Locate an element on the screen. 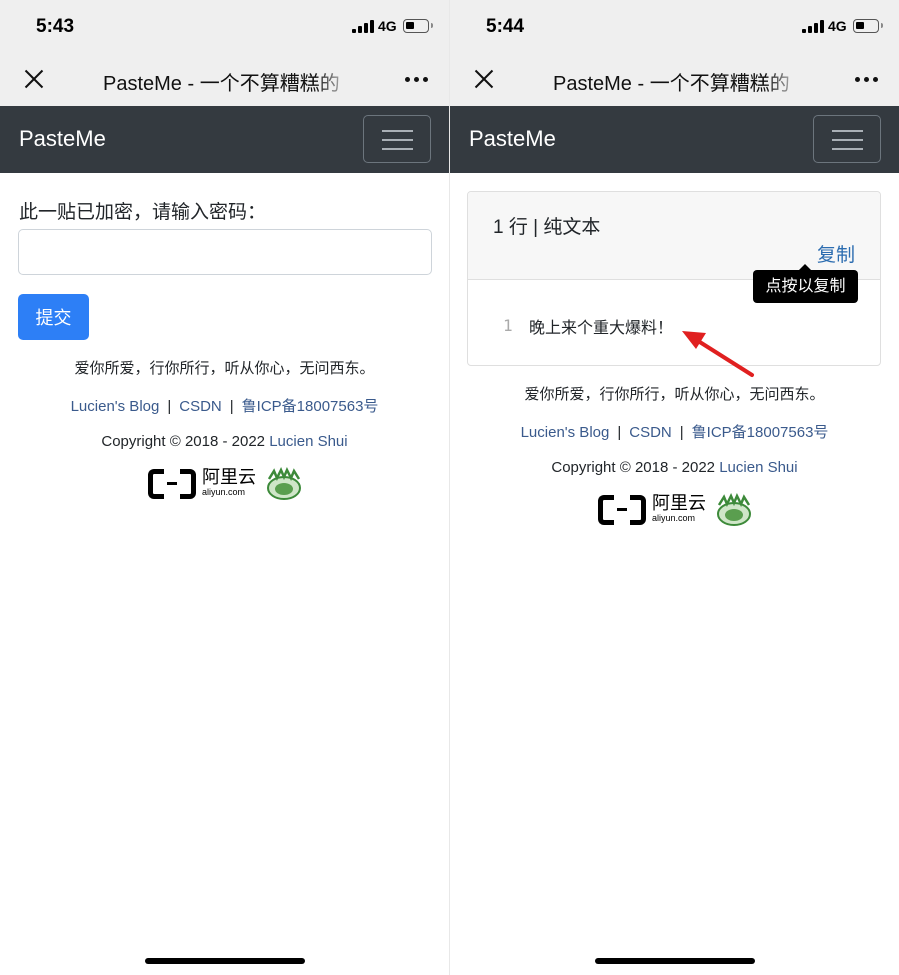 This screenshot has height=975, width=899. status-time: 5:43 is located at coordinates (55, 26).